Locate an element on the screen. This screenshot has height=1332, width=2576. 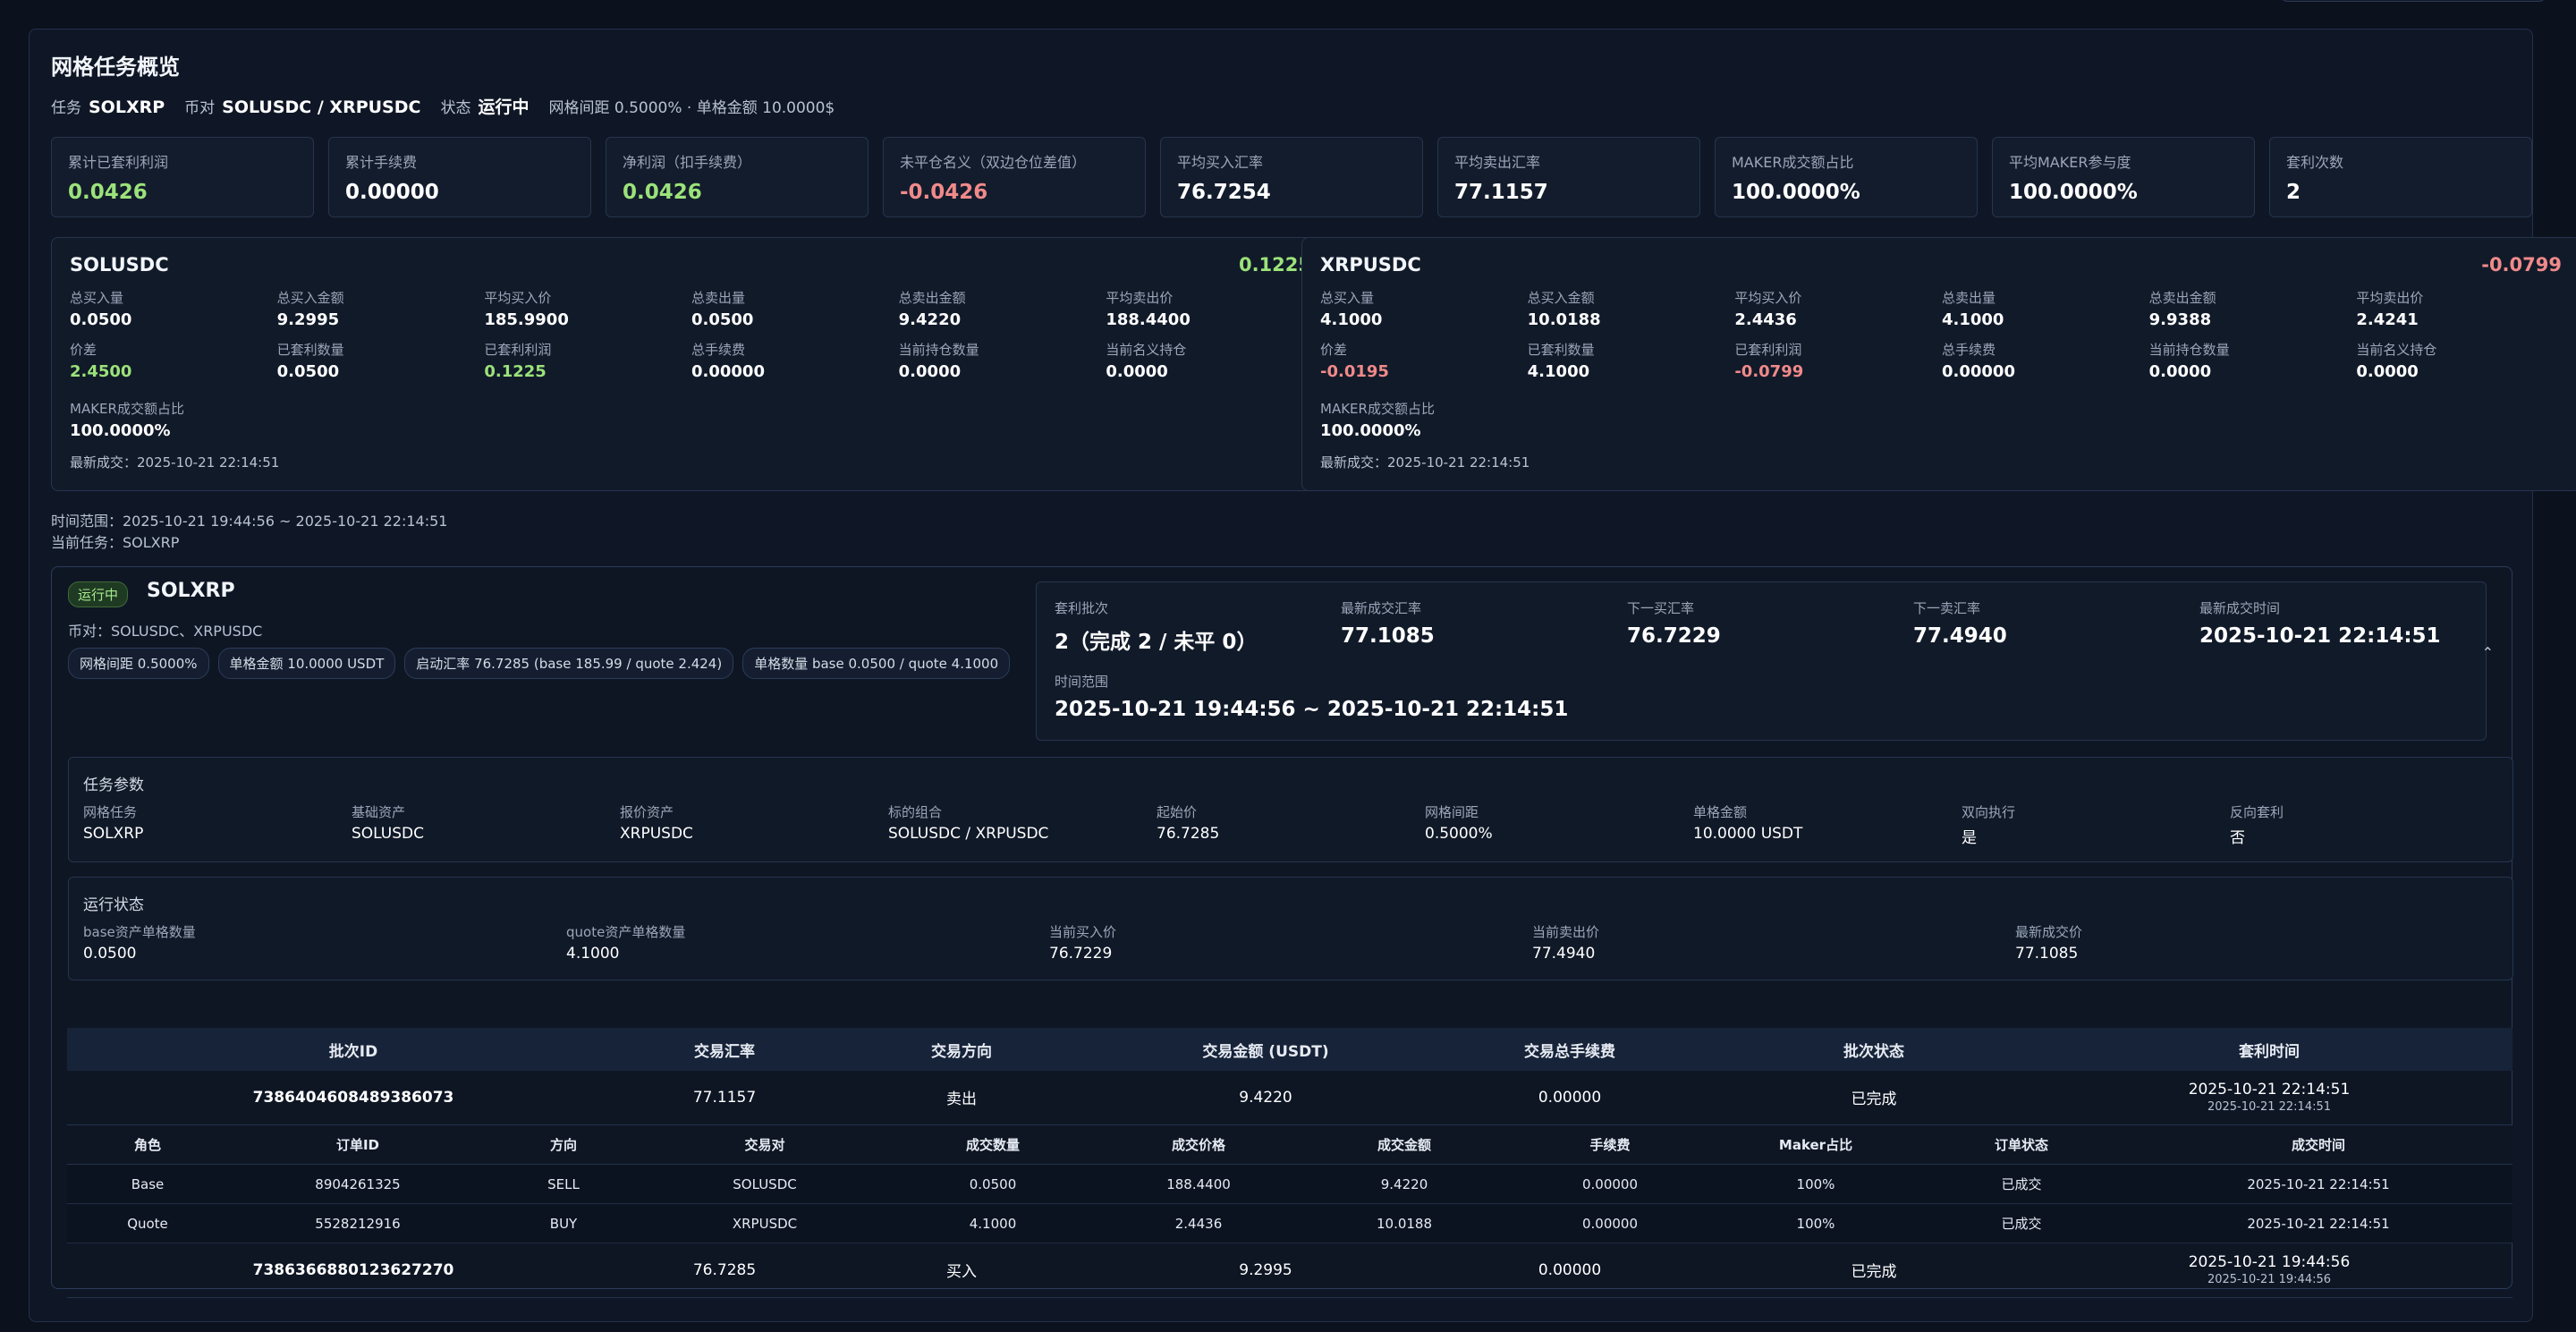
stat-value: 76.7254 is located at coordinates (1224, 193).